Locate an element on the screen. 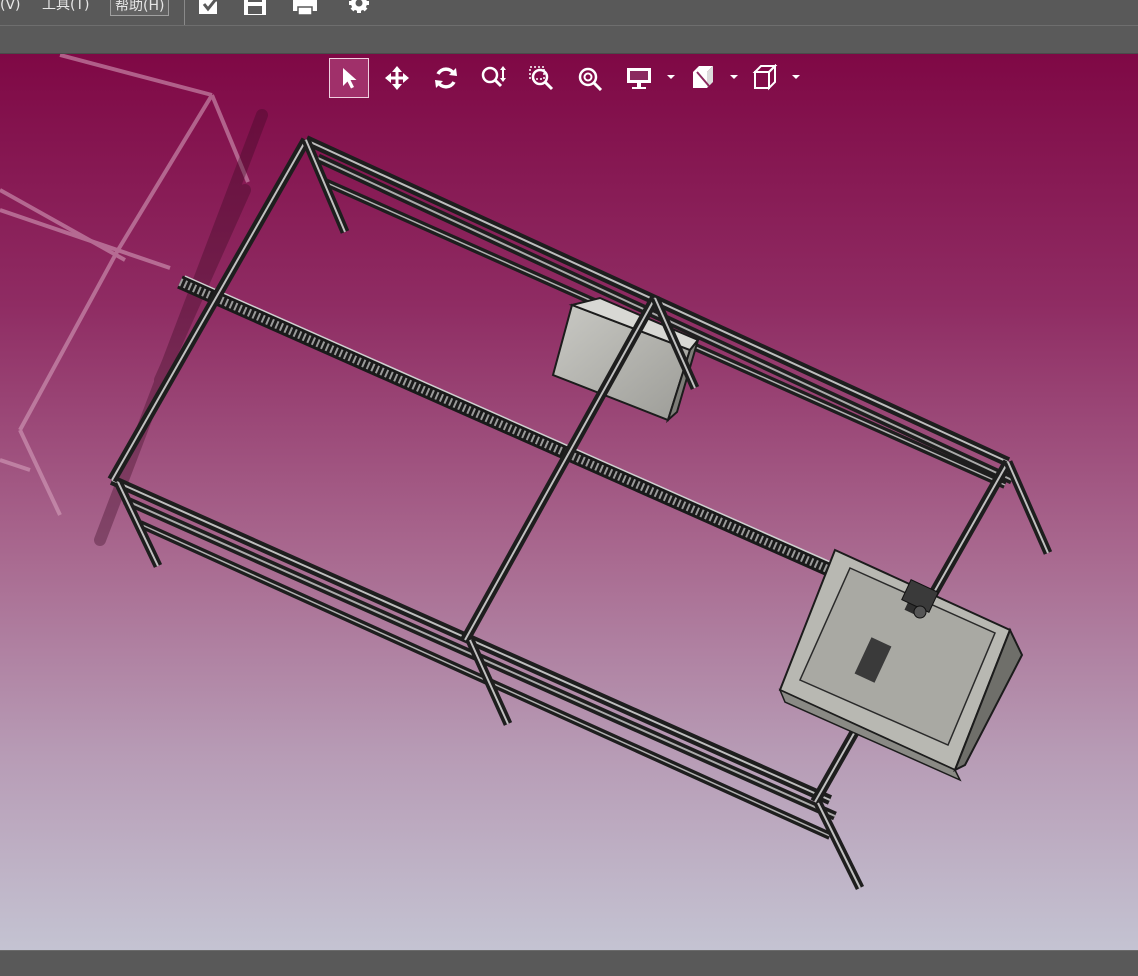 The image size is (1138, 976). view-orientation-dropdown-icon is located at coordinates (796, 77).